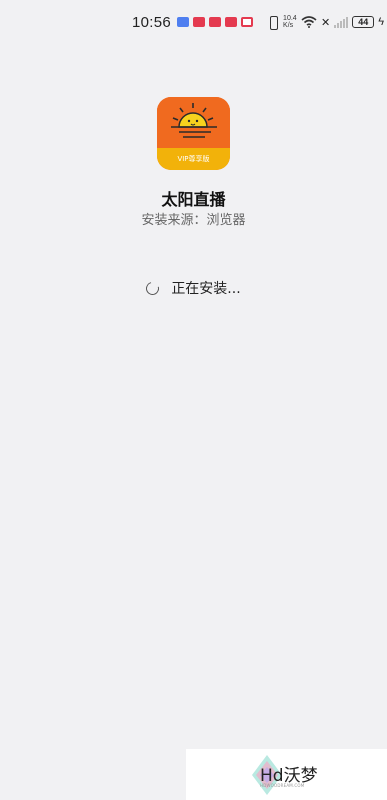  Describe the element at coordinates (152, 22) in the screenshot. I see `status-time: 10:56` at that location.